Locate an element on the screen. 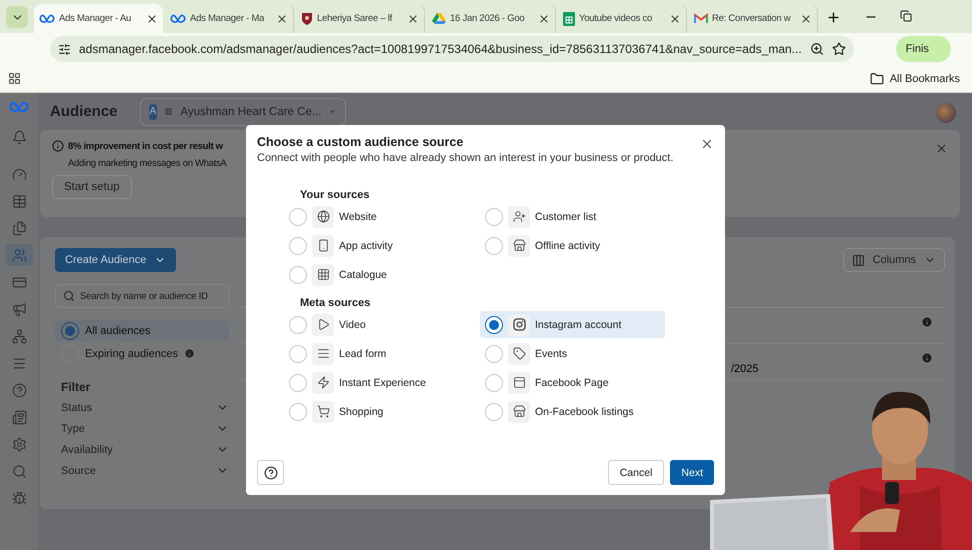  settings-icon is located at coordinates (19, 444).